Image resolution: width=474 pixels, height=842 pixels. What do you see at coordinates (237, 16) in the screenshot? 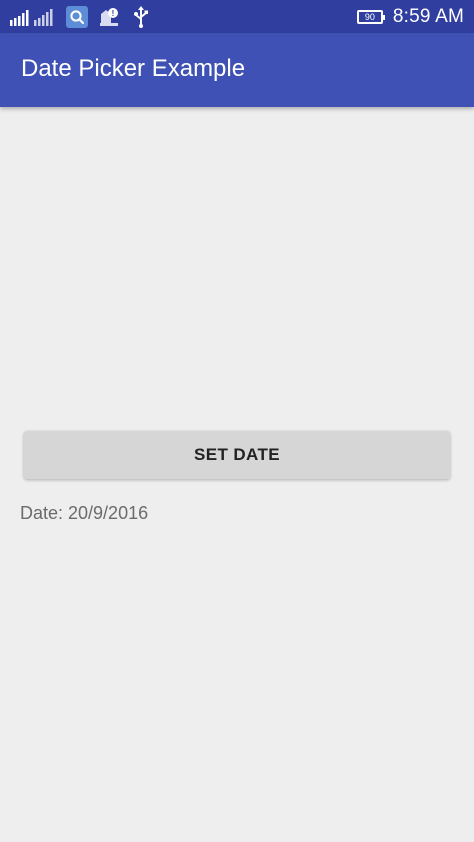
I see `status-bar: ! 90 8:59 AM` at bounding box center [237, 16].